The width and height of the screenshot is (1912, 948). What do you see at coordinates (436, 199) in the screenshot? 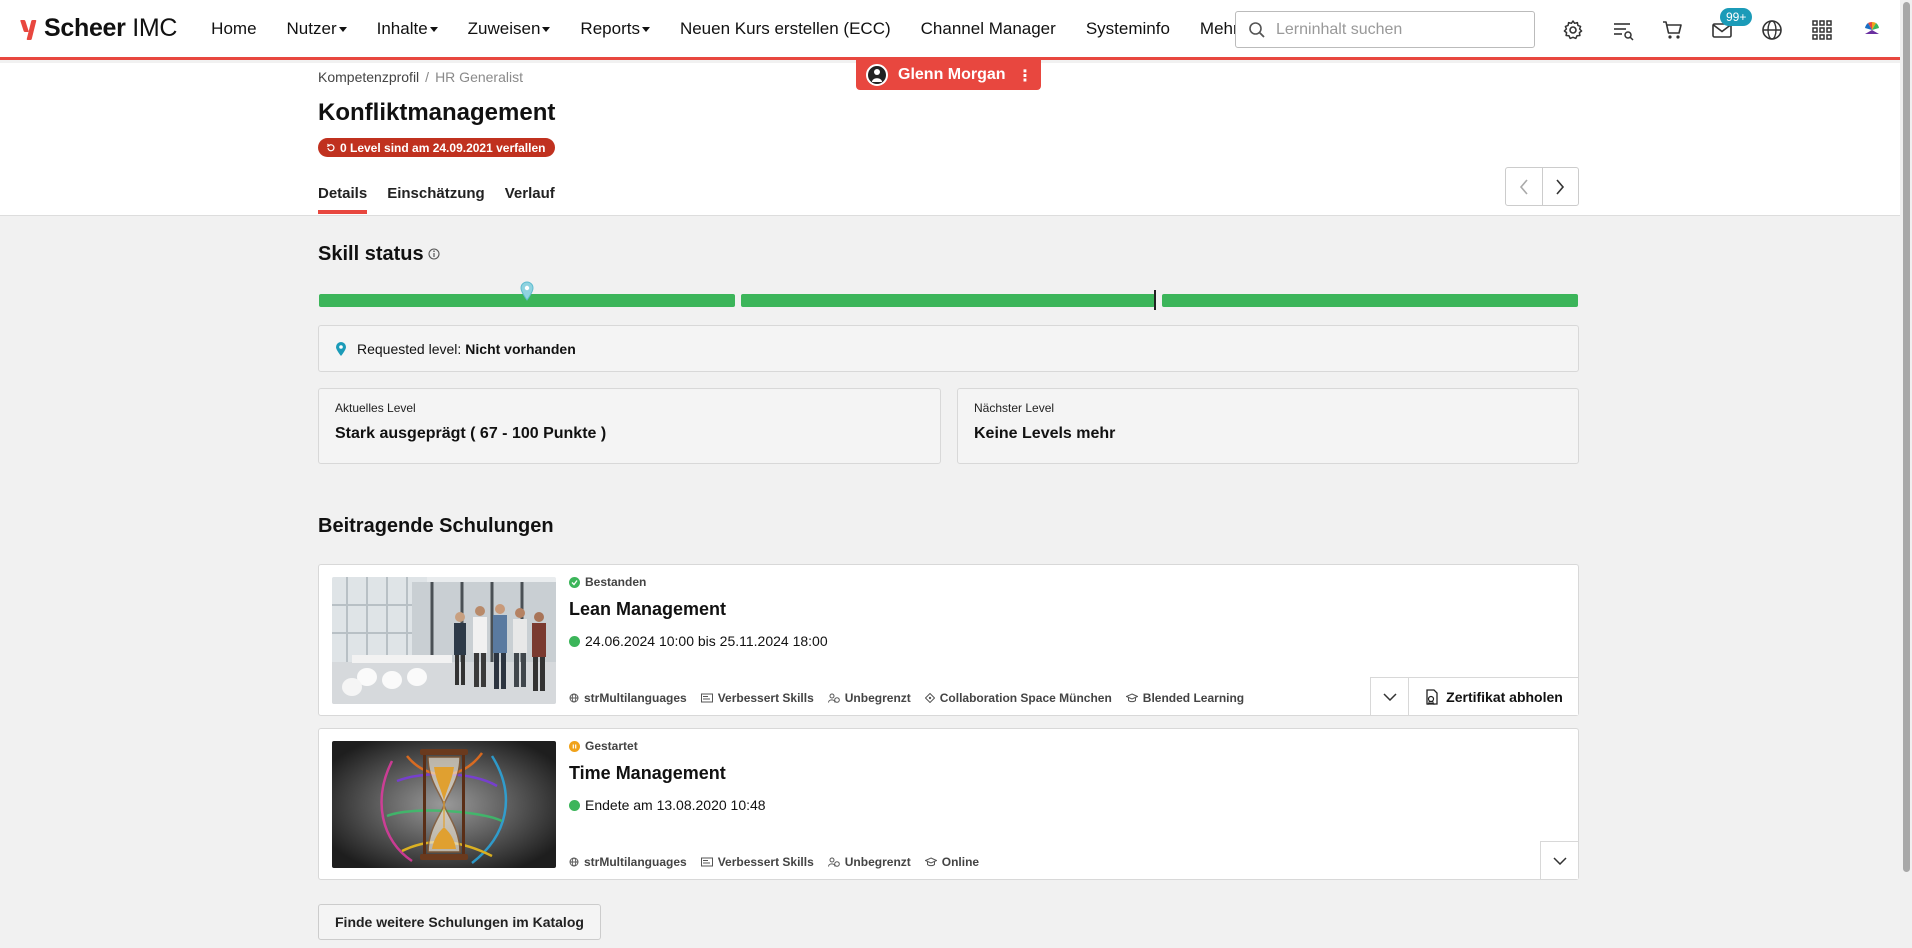
I see `tab-einschaetzung: Einschätzung` at bounding box center [436, 199].